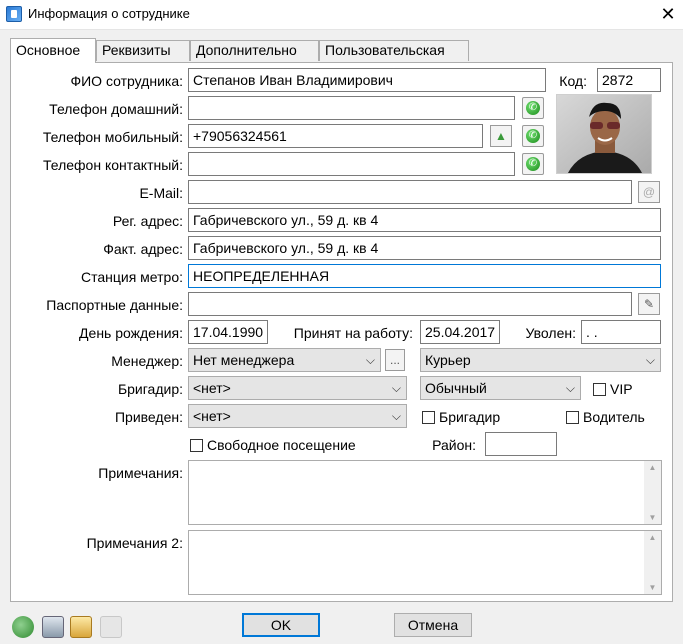  What do you see at coordinates (629, 80) in the screenshot?
I see `code-input: 2872` at bounding box center [629, 80].